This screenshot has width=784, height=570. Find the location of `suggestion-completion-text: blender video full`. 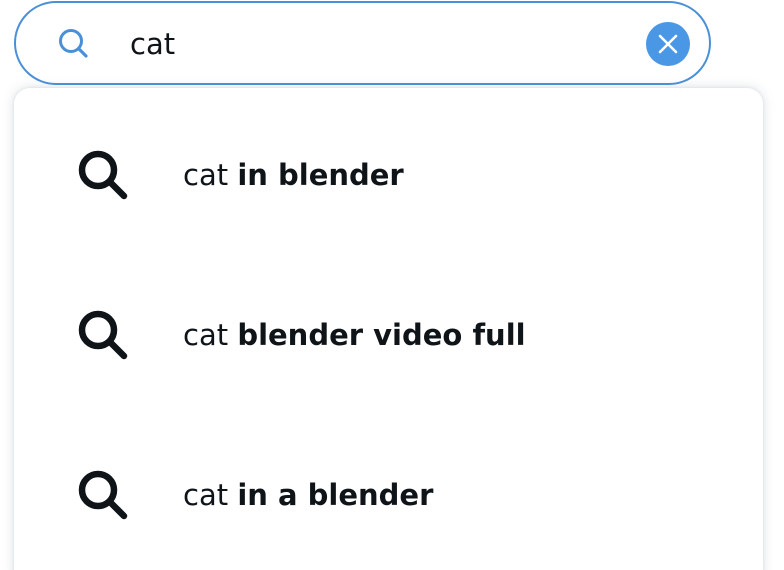

suggestion-completion-text: blender video full is located at coordinates (381, 335).